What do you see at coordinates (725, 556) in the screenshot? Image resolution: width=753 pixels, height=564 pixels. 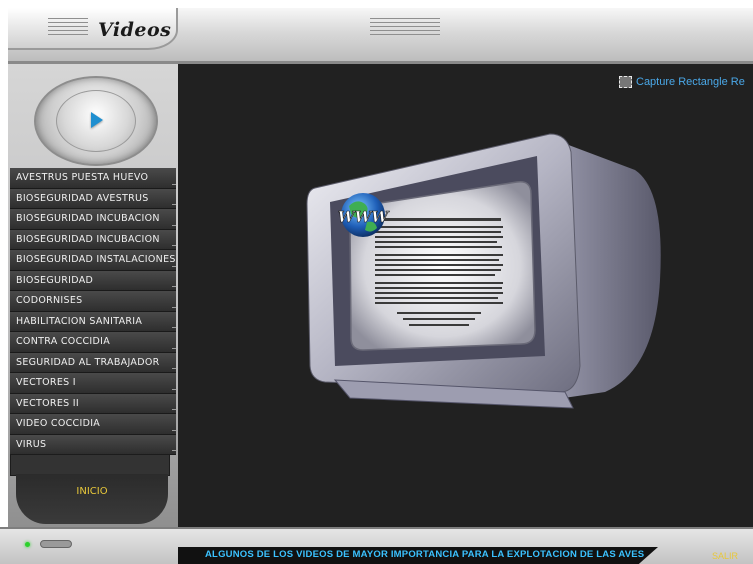 I see `exit-button: SALIR` at bounding box center [725, 556].